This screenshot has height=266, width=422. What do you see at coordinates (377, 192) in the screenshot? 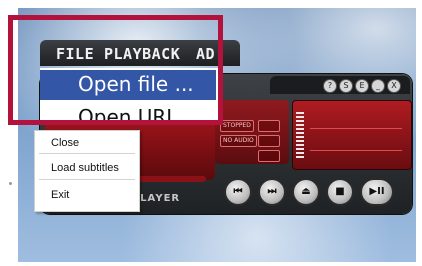
I see `play-pause-button: ▶II` at bounding box center [377, 192].